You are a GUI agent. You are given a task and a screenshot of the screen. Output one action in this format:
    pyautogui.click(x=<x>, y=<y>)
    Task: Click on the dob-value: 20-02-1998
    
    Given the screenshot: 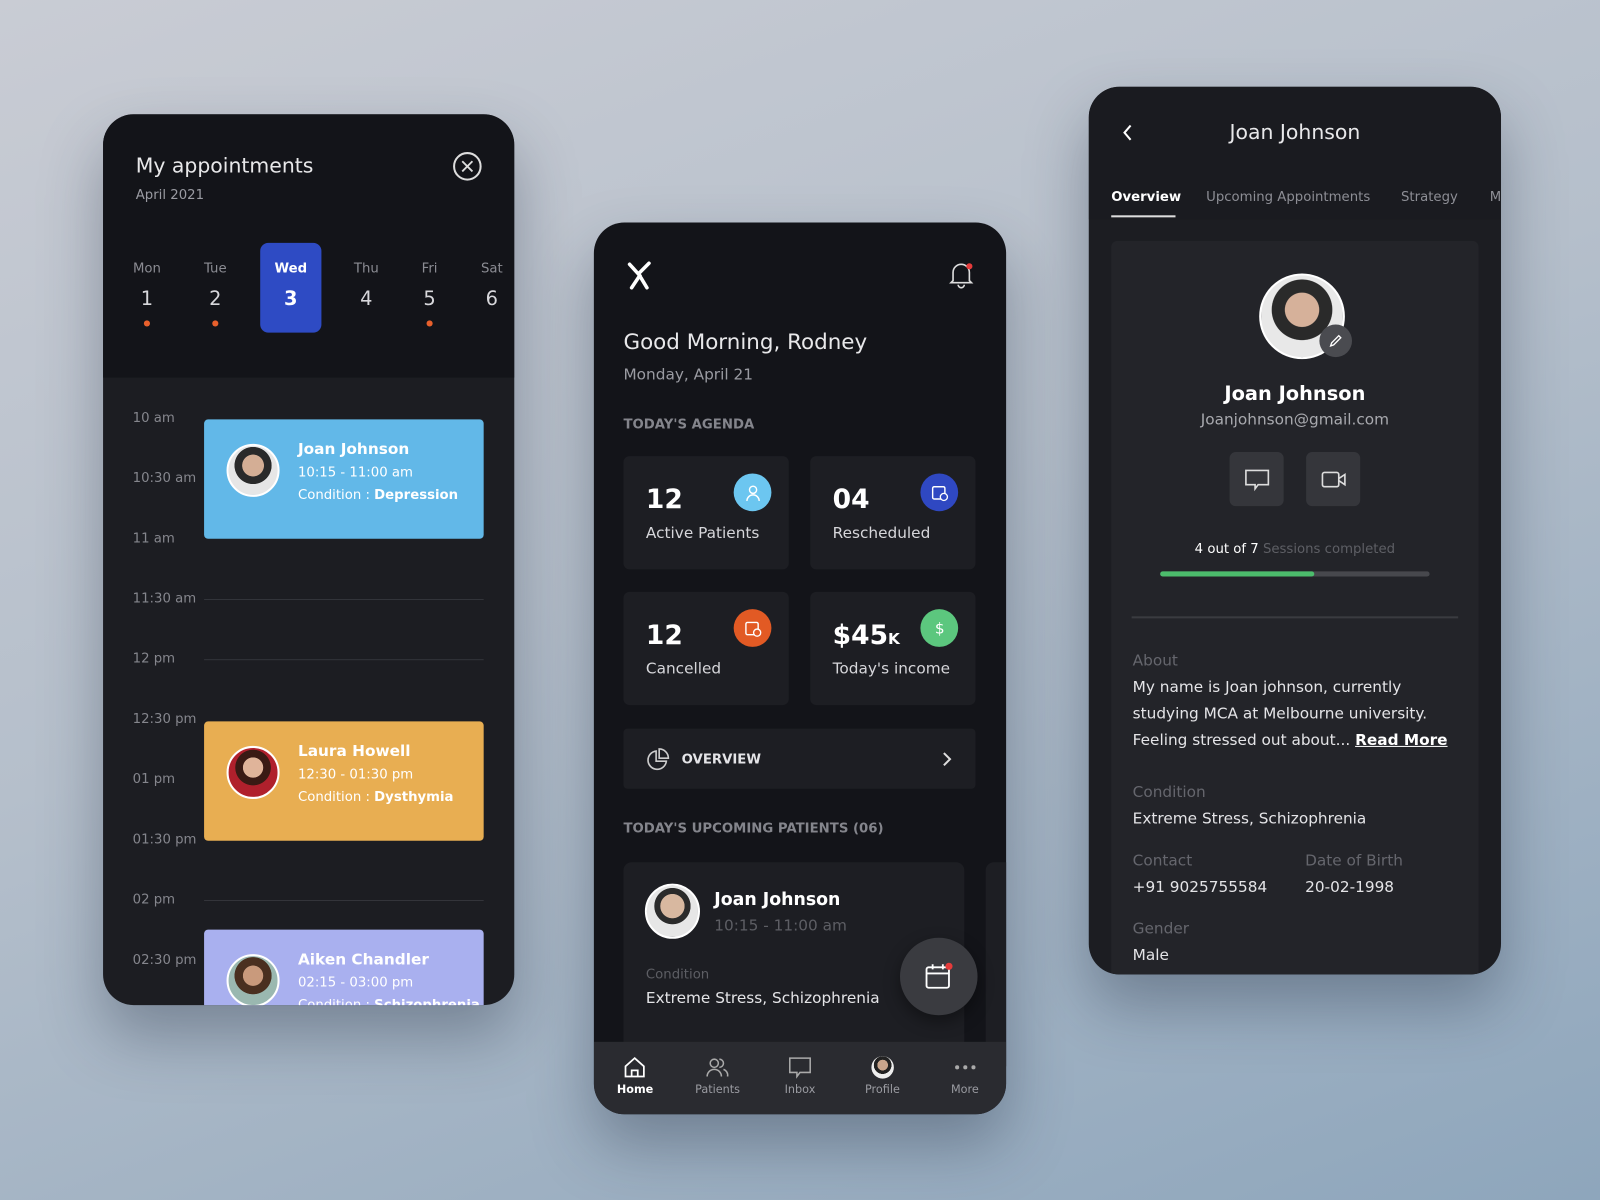 What is the action you would take?
    pyautogui.click(x=1350, y=886)
    